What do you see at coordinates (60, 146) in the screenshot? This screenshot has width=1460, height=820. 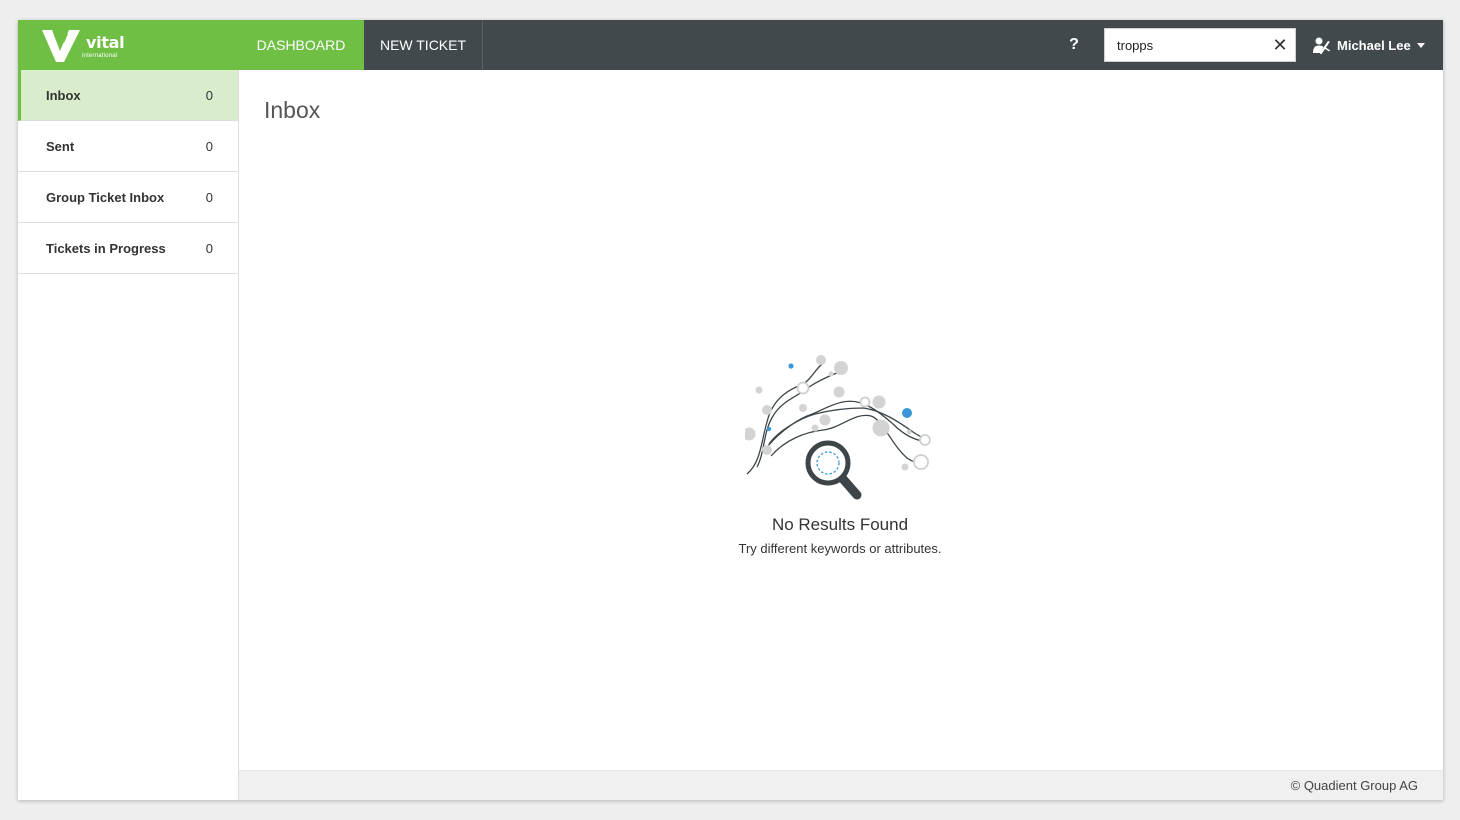 I see `sidebar-item-label: Sent` at bounding box center [60, 146].